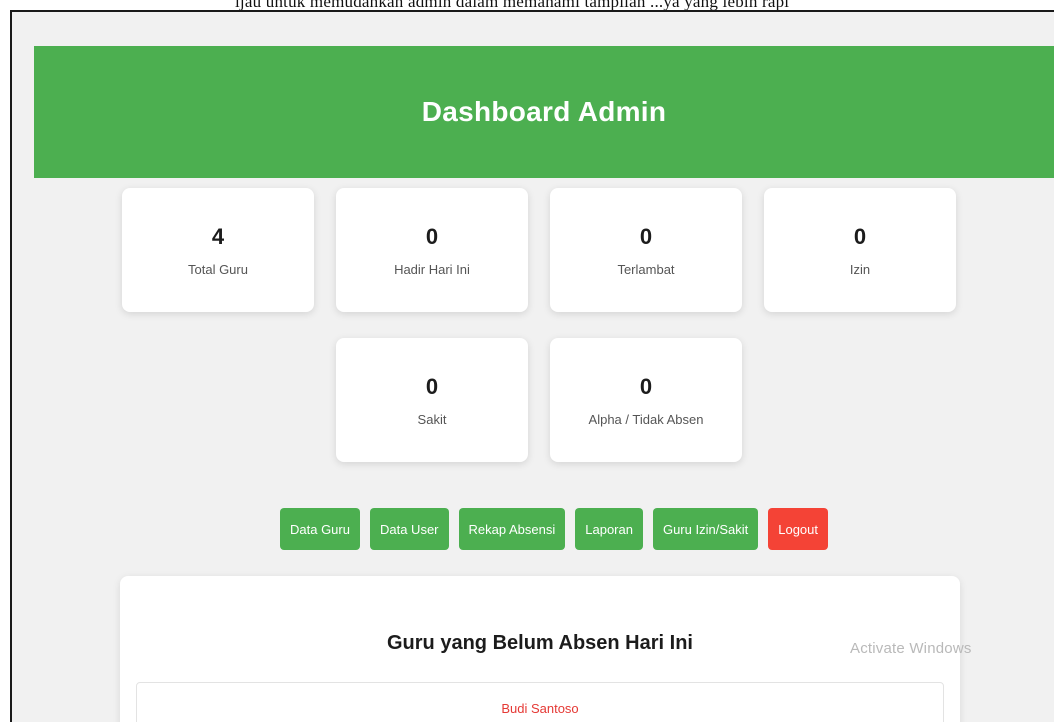 Image resolution: width=1054 pixels, height=722 pixels. I want to click on logout-button: Logout, so click(798, 529).